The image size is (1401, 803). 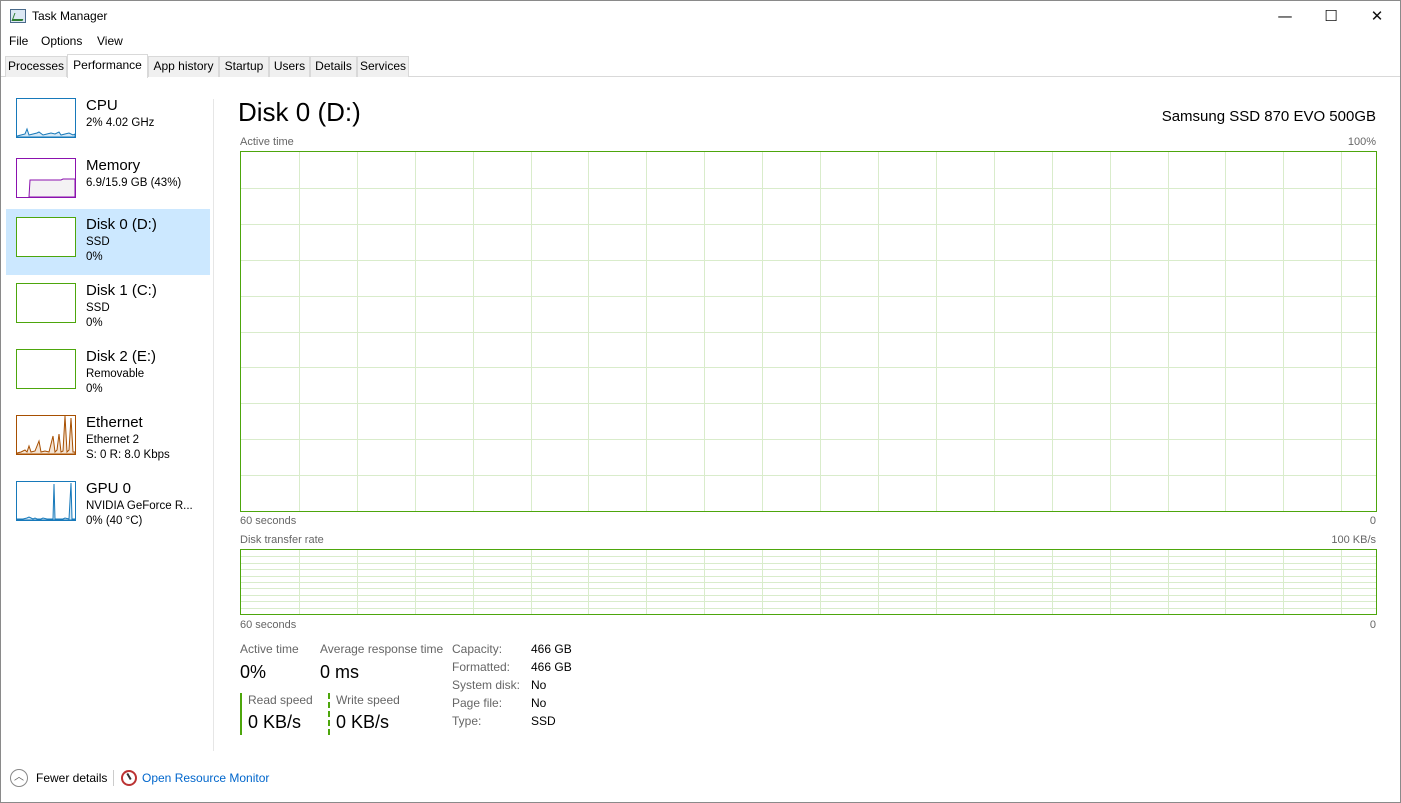 I want to click on capacity-value: 466 GB, so click(x=551, y=649).